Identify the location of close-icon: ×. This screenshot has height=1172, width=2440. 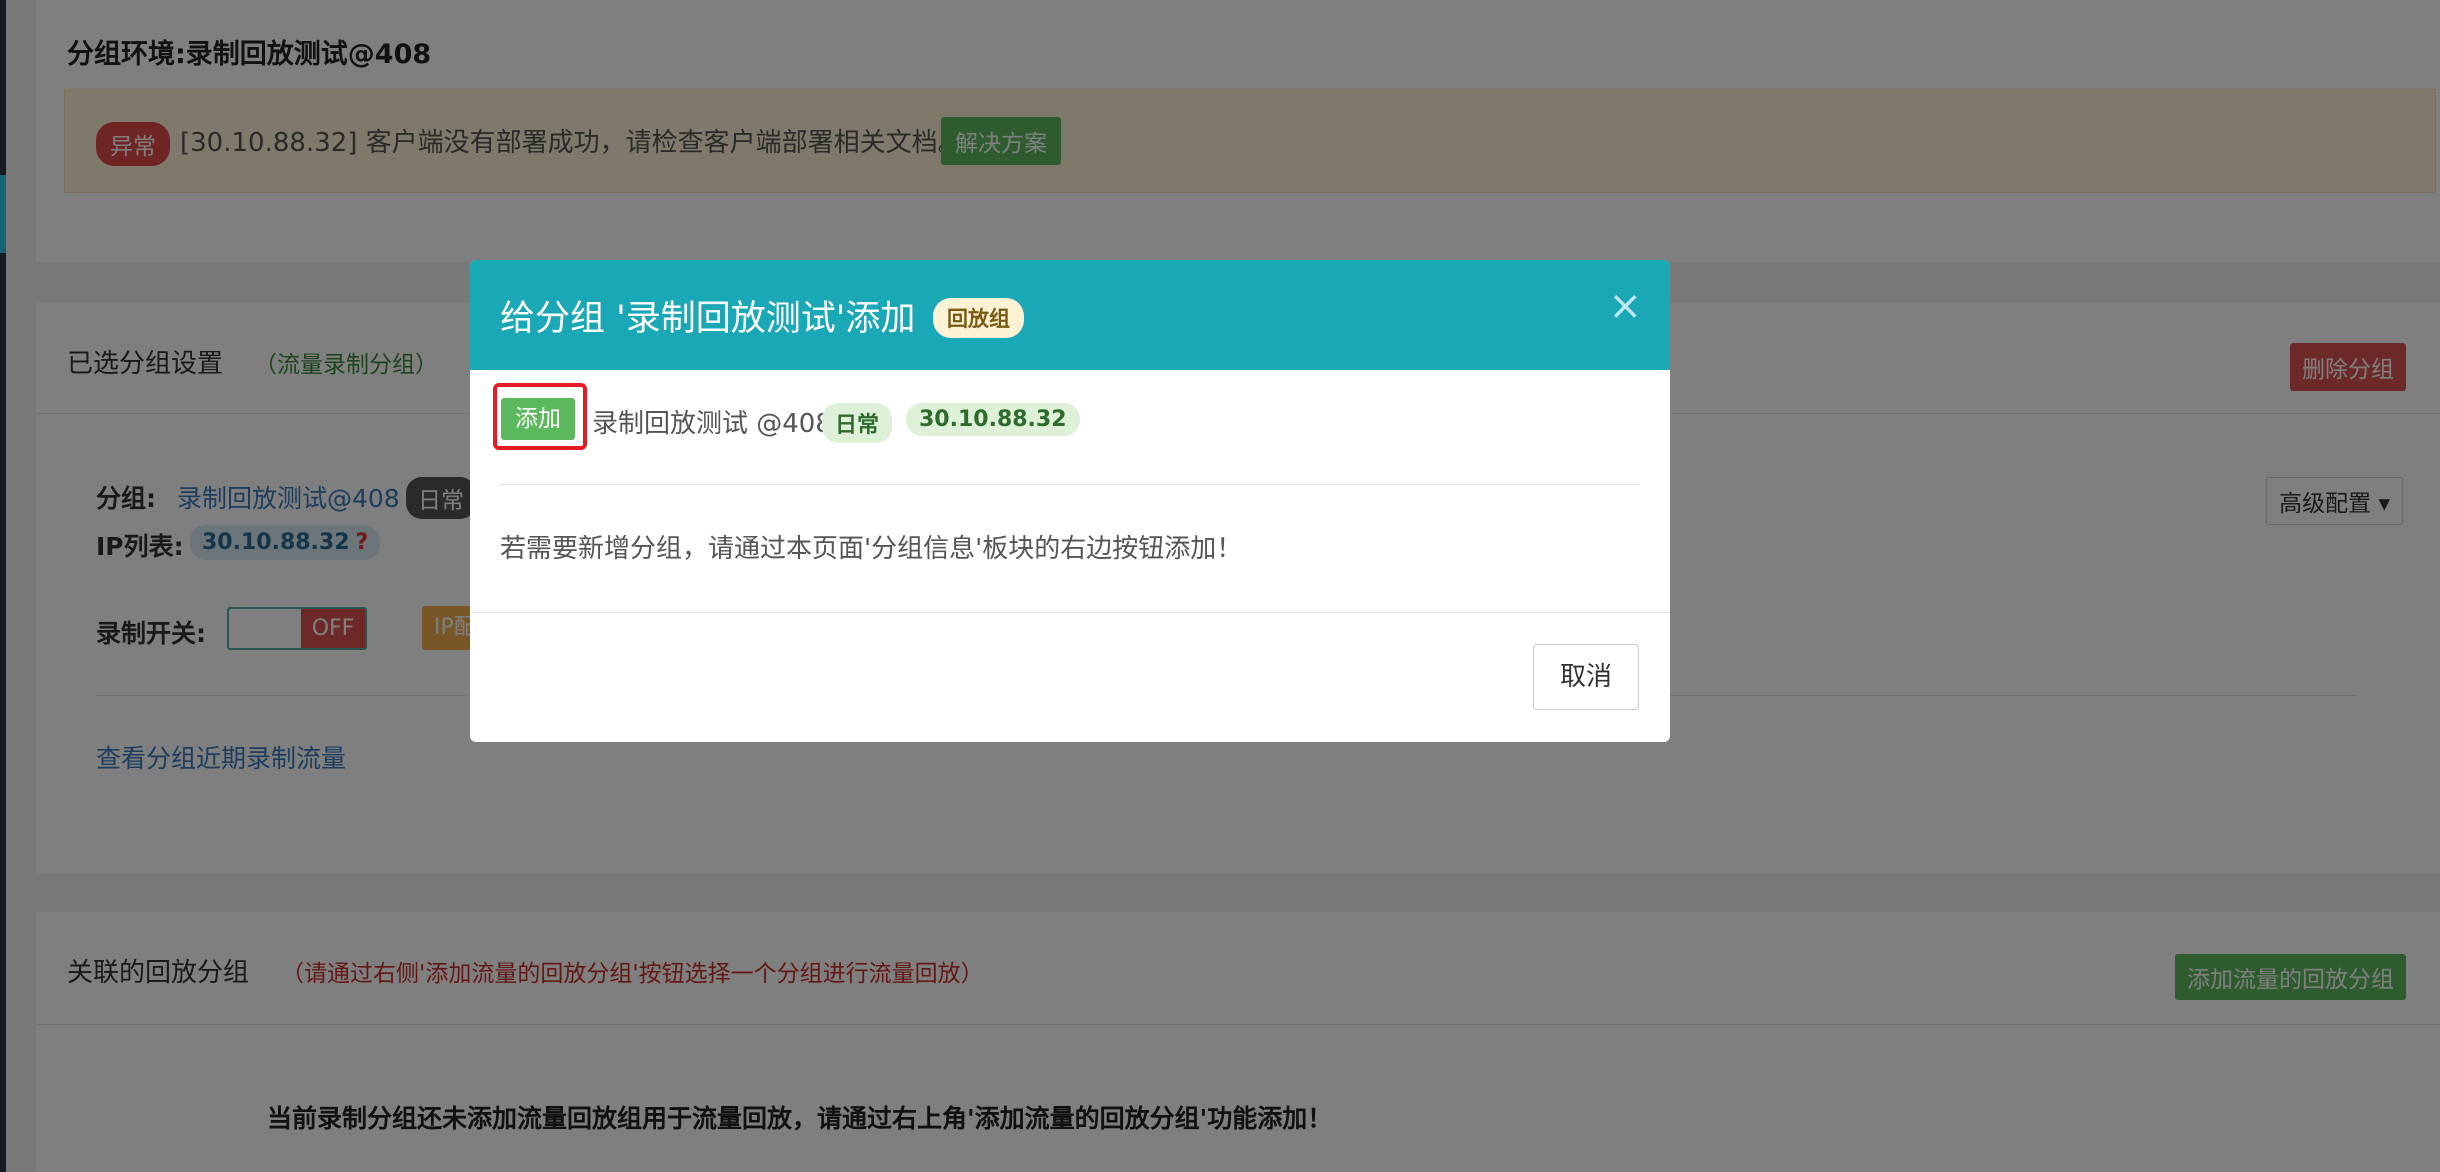
(1625, 306).